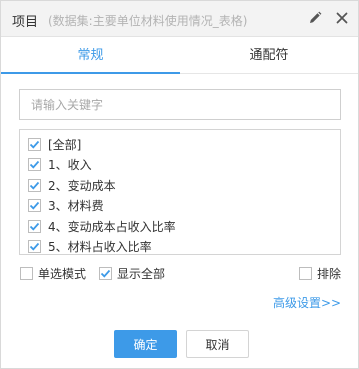 The image size is (359, 369). I want to click on list-item-label: 3、材料费, so click(76, 206).